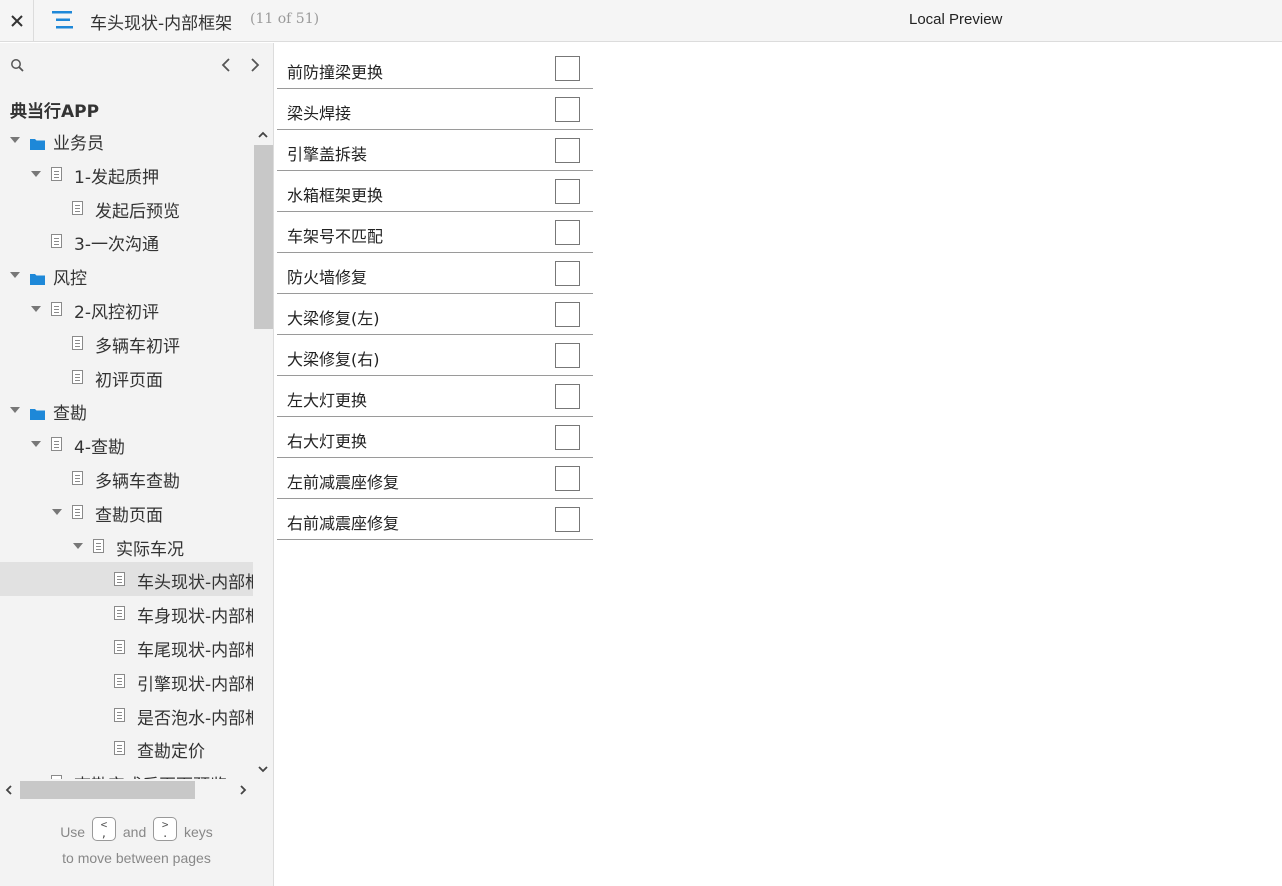 The image size is (1282, 886). I want to click on tree-item: 车头现状-内部框架, so click(126, 579).